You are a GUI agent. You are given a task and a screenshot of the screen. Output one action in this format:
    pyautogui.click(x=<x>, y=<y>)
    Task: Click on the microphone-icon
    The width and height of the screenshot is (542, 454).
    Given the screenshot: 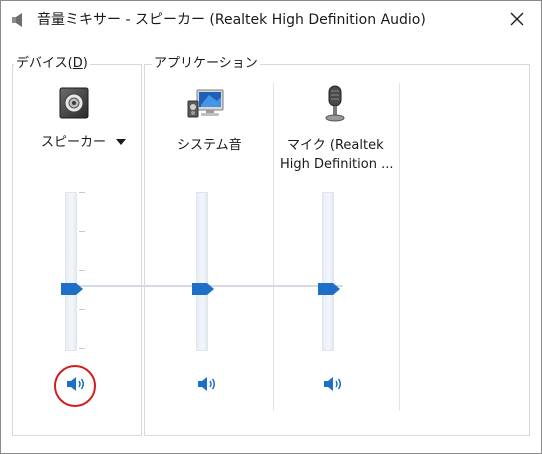 What is the action you would take?
    pyautogui.click(x=335, y=104)
    